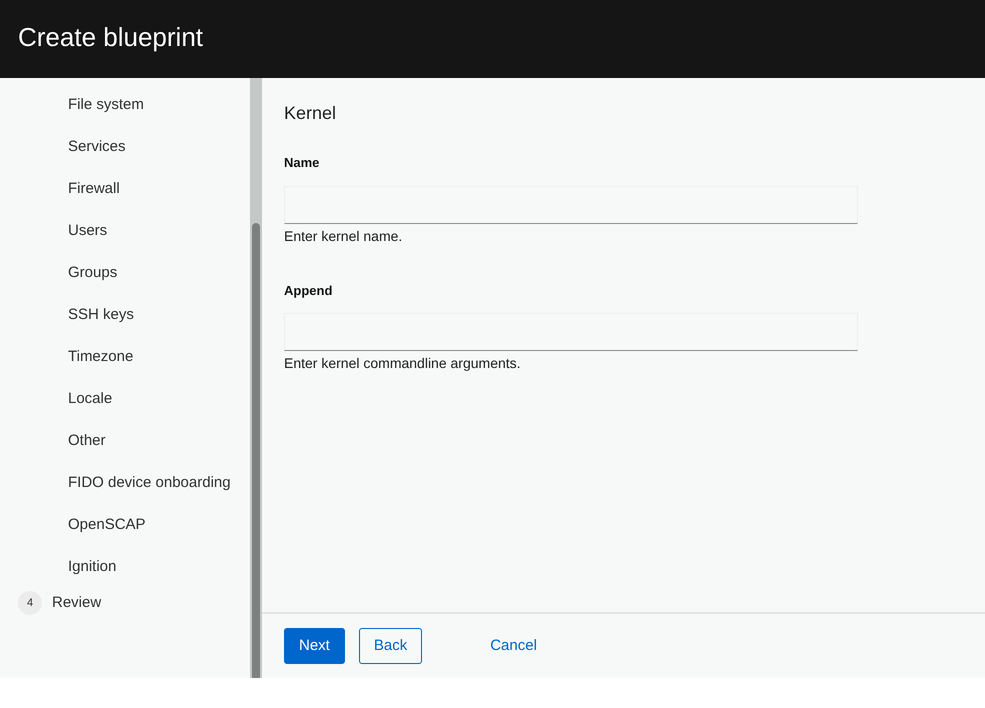 Image resolution: width=985 pixels, height=708 pixels. Describe the element at coordinates (309, 291) in the screenshot. I see `field-label: Append` at that location.